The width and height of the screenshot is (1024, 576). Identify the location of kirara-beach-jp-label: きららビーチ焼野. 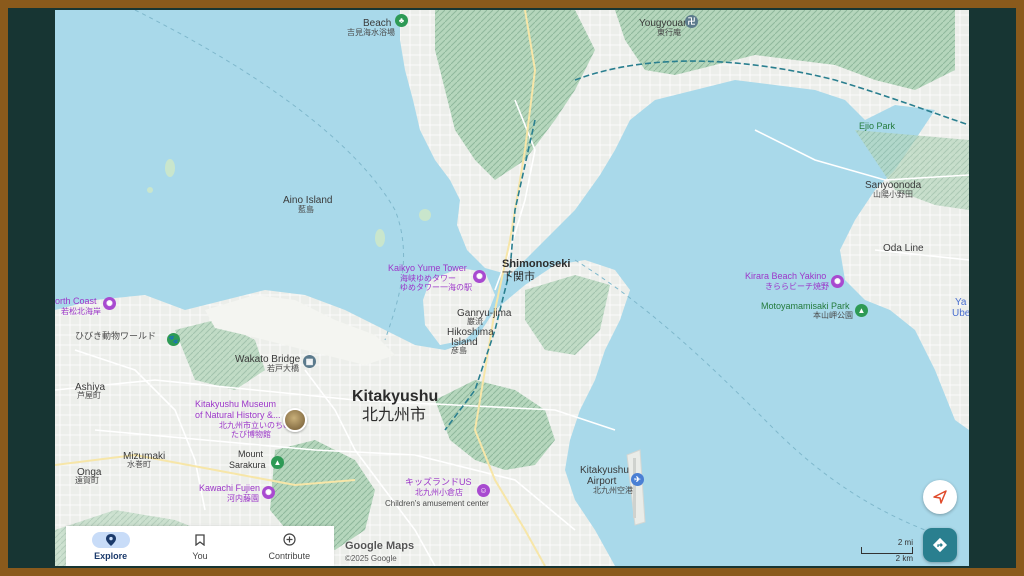
(797, 286).